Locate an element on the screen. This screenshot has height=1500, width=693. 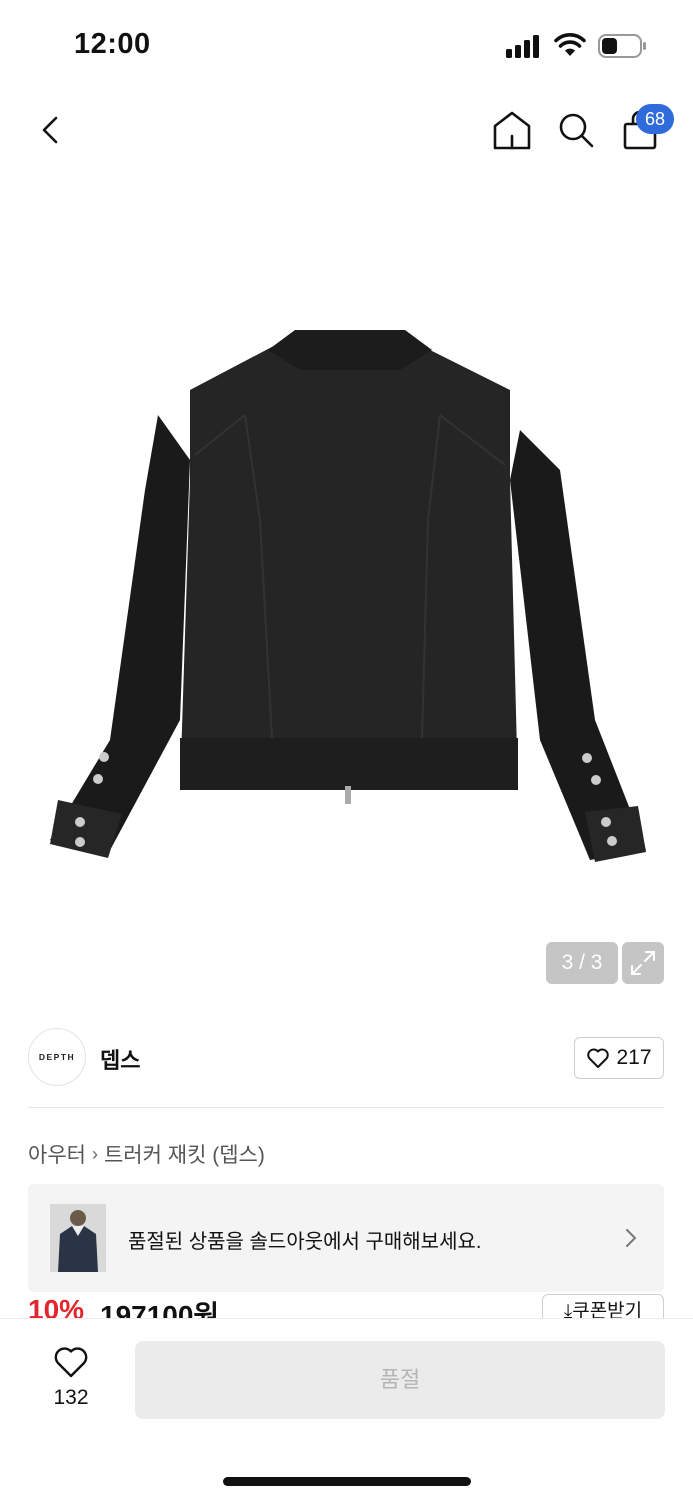
back-arrow-icon is located at coordinates (52, 130).